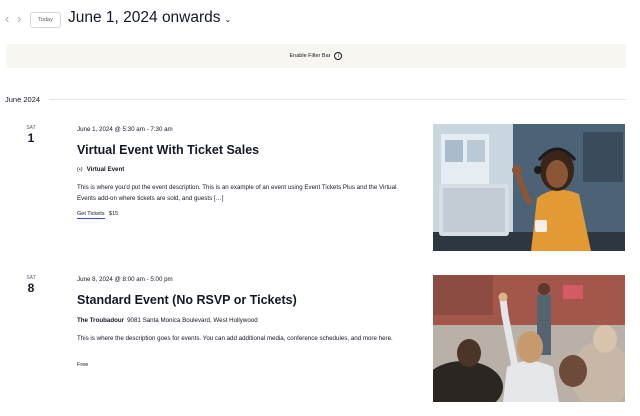 This screenshot has height=416, width=640. I want to click on woman-waving-at-laptop-photo, so click(529, 187).